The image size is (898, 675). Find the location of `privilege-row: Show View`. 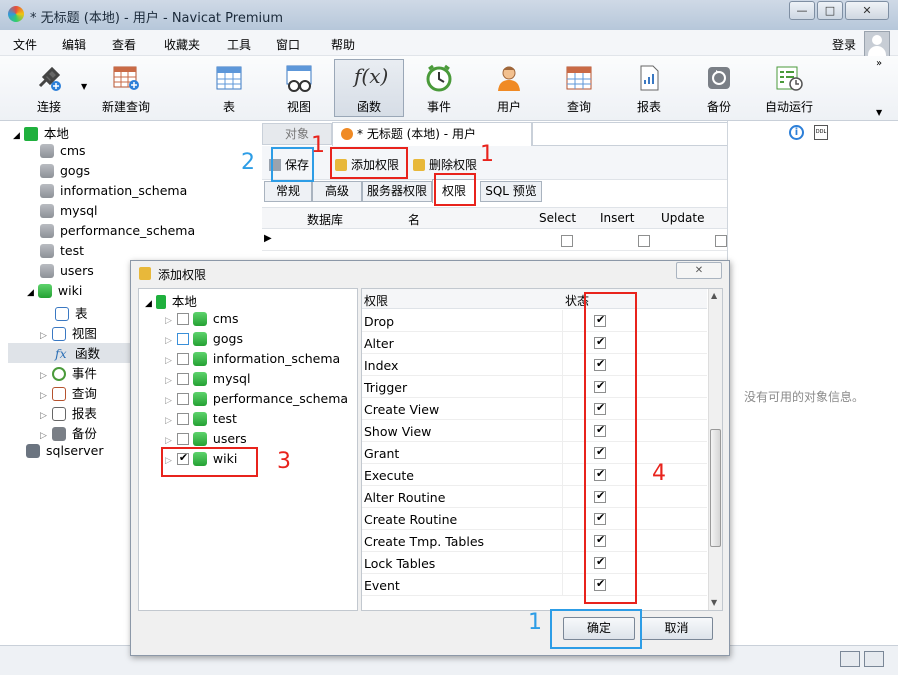

privilege-row: Show View is located at coordinates (534, 431).